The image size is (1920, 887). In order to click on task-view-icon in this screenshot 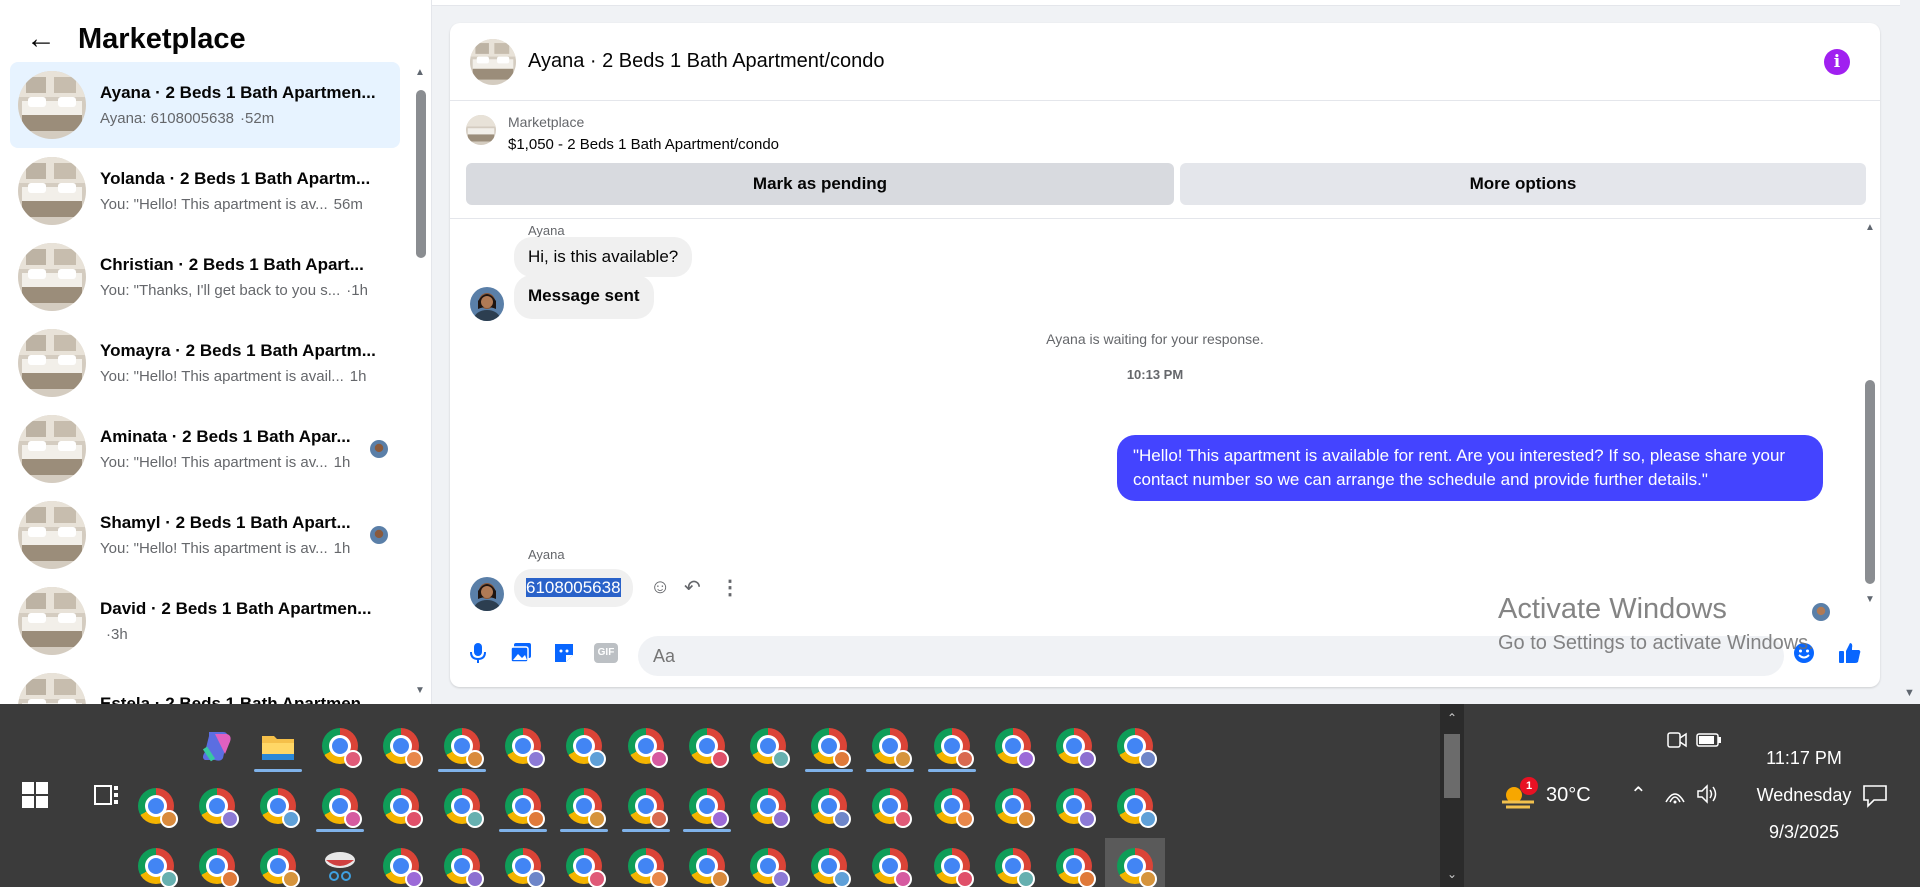, I will do `click(107, 795)`.